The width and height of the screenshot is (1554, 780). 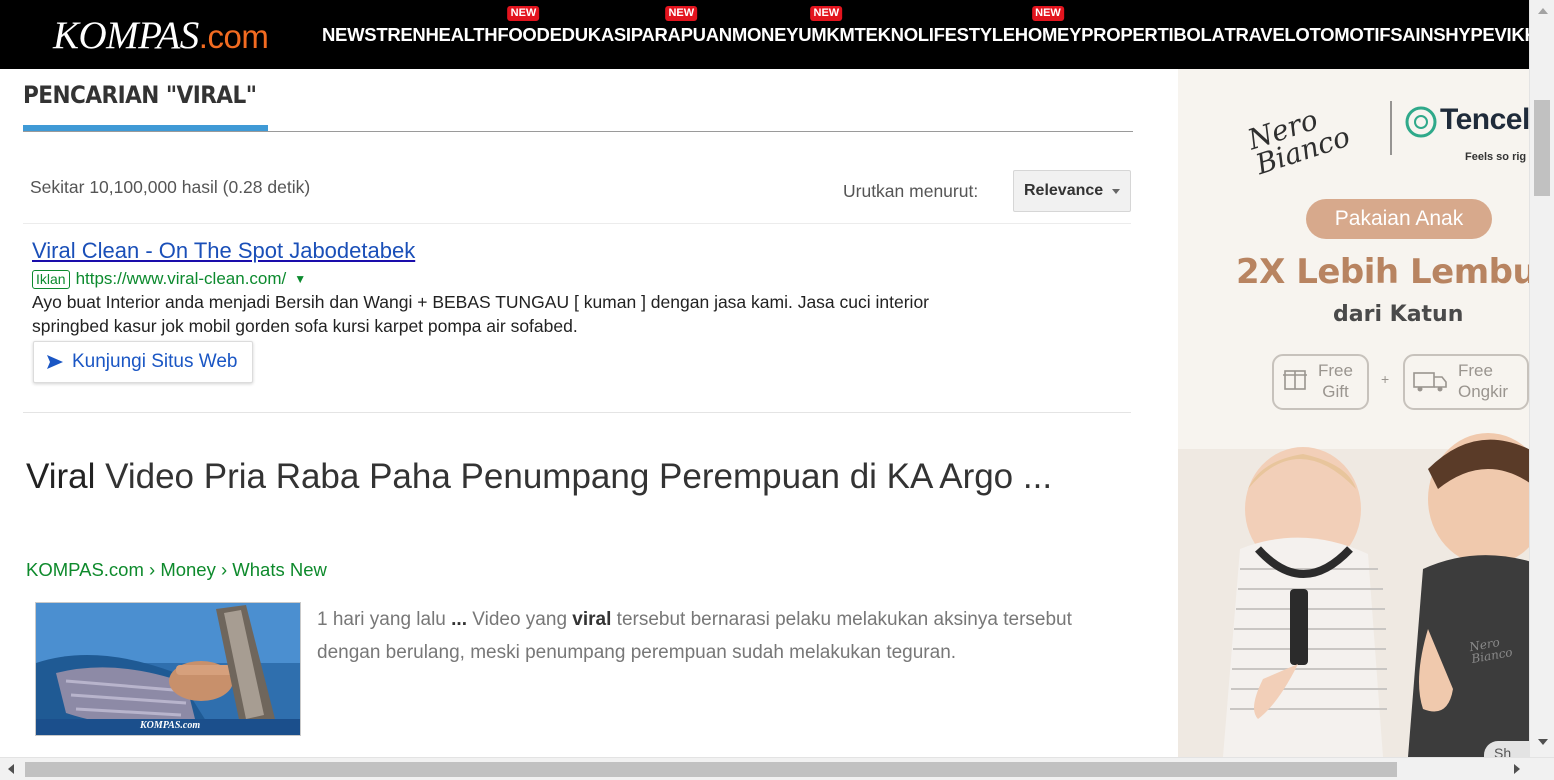 What do you see at coordinates (1483, 391) in the screenshot?
I see `perk2-line2: Ongkir` at bounding box center [1483, 391].